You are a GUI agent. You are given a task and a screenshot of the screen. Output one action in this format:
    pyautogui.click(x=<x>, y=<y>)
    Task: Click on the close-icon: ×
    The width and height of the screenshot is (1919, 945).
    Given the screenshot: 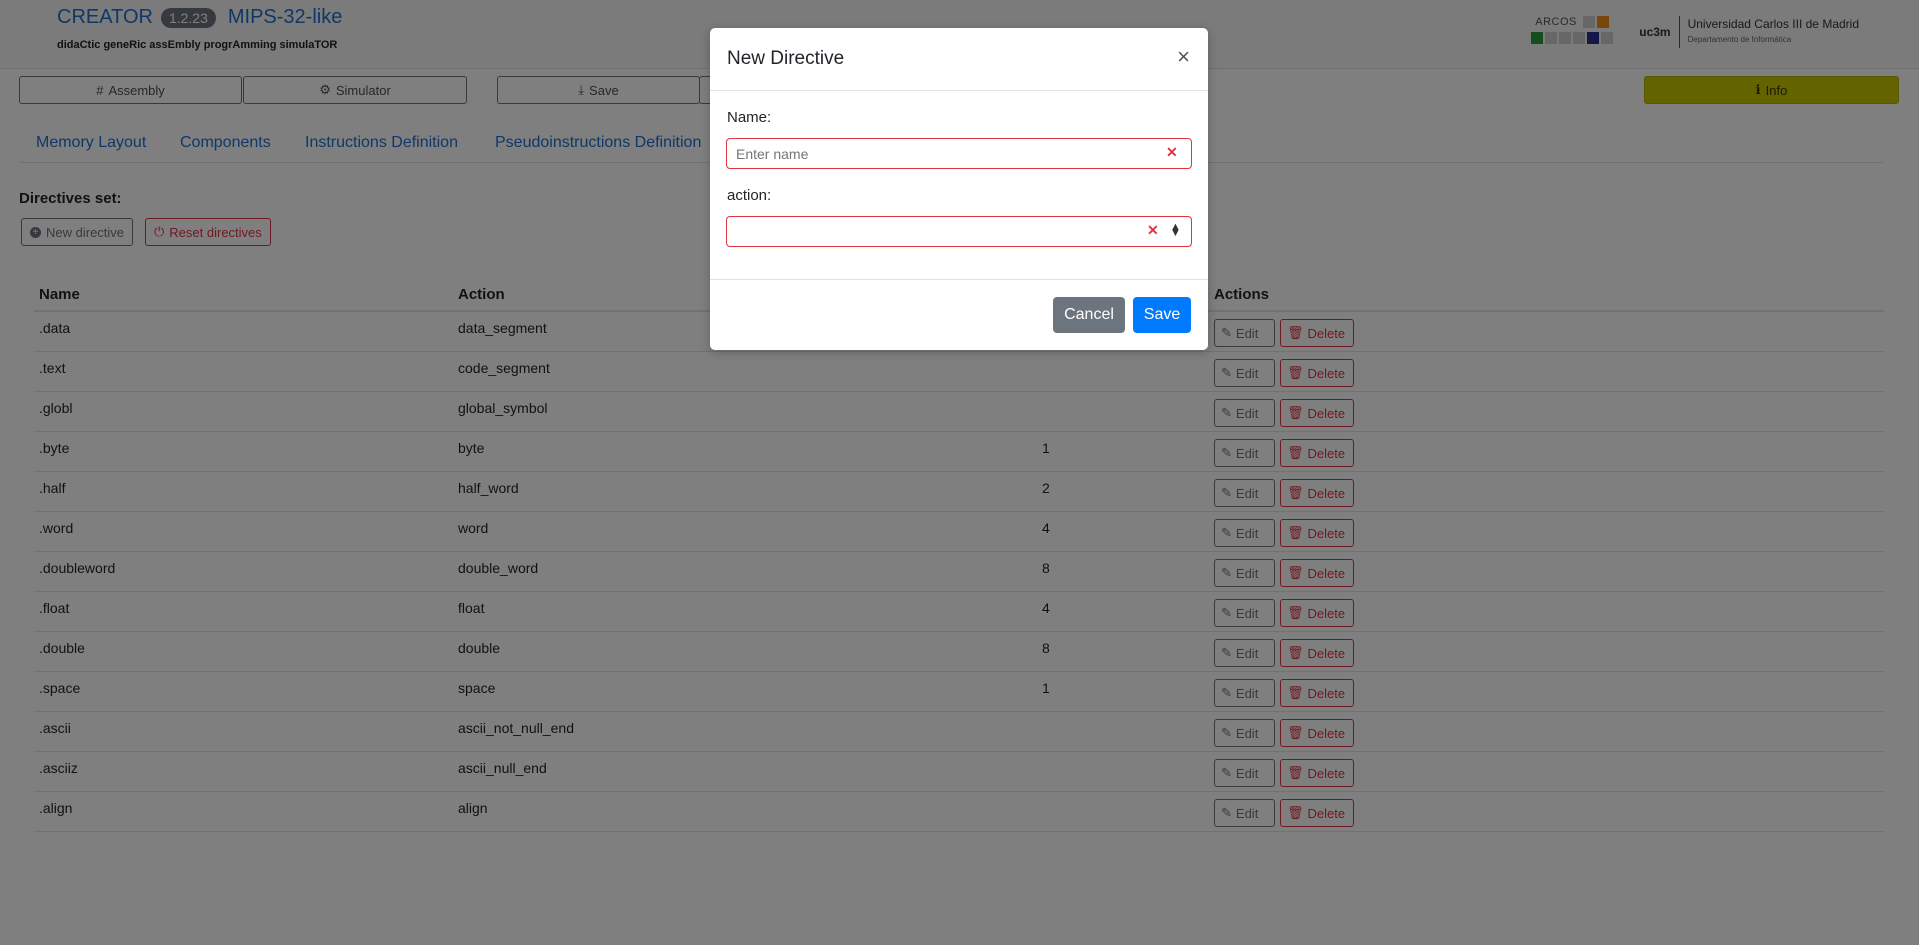 What is the action you would take?
    pyautogui.click(x=1183, y=57)
    